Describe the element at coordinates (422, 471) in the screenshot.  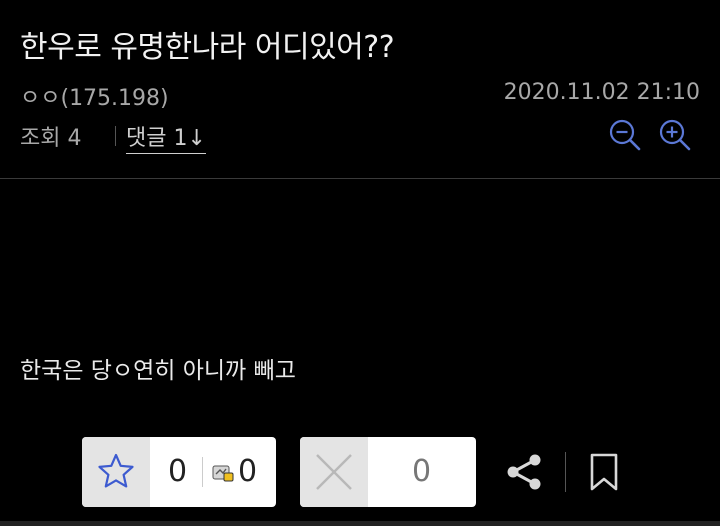
I see `dislike-count: 0` at that location.